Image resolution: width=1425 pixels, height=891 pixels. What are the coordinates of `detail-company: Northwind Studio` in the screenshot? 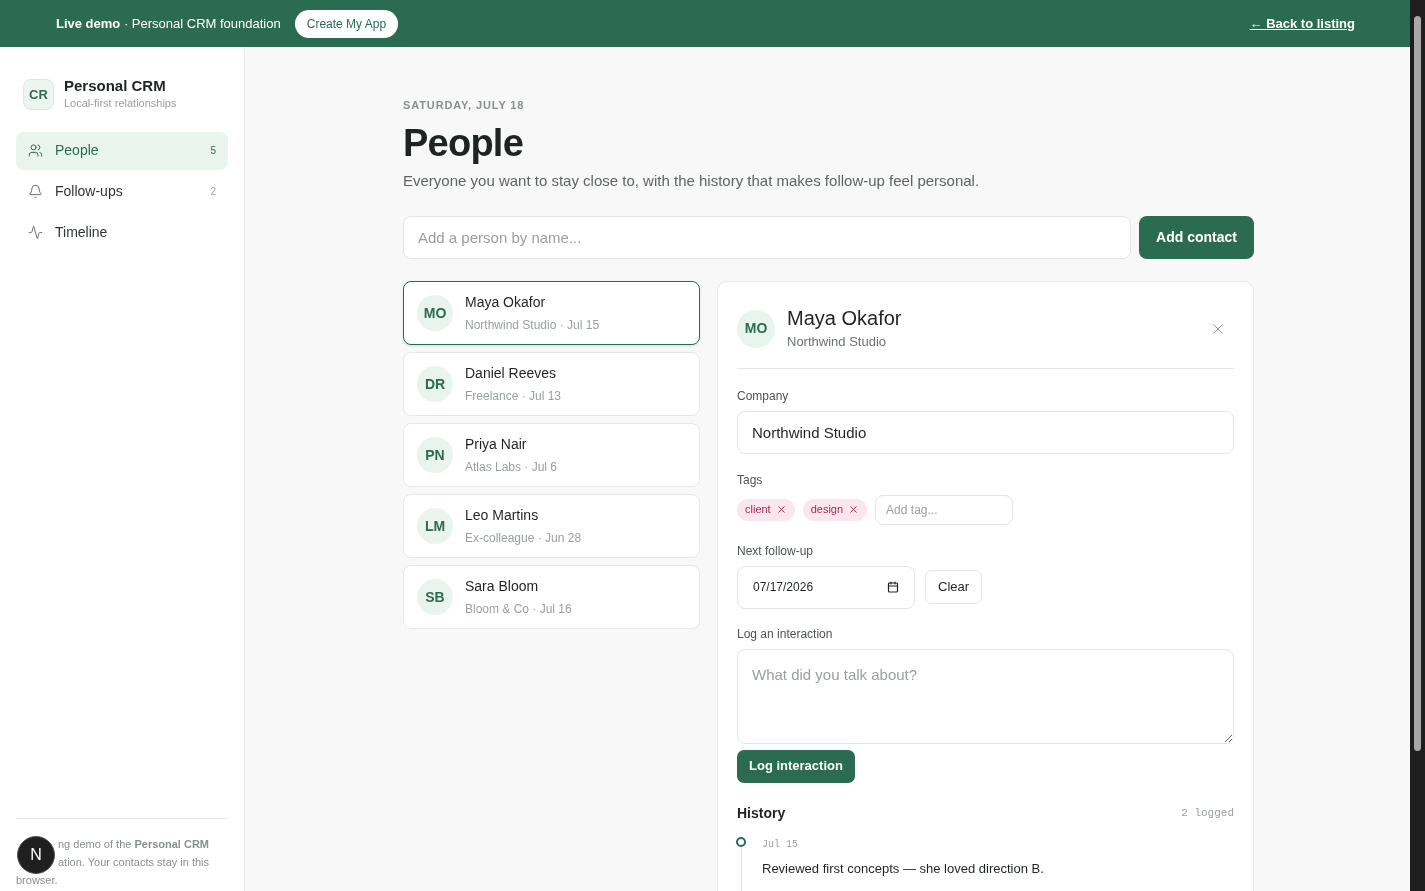 It's located at (837, 342).